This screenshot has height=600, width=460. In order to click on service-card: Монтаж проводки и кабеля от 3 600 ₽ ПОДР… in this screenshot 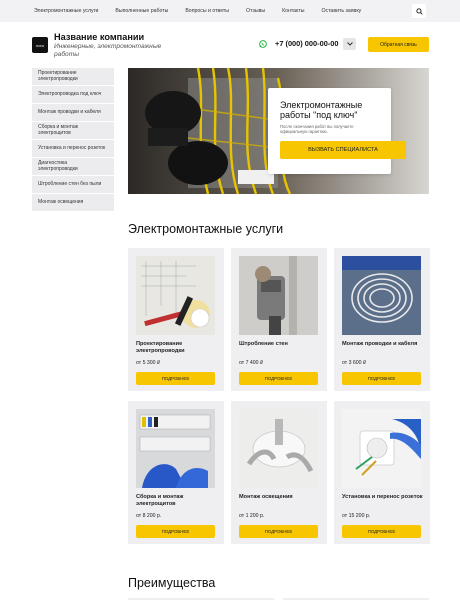, I will do `click(382, 319)`.